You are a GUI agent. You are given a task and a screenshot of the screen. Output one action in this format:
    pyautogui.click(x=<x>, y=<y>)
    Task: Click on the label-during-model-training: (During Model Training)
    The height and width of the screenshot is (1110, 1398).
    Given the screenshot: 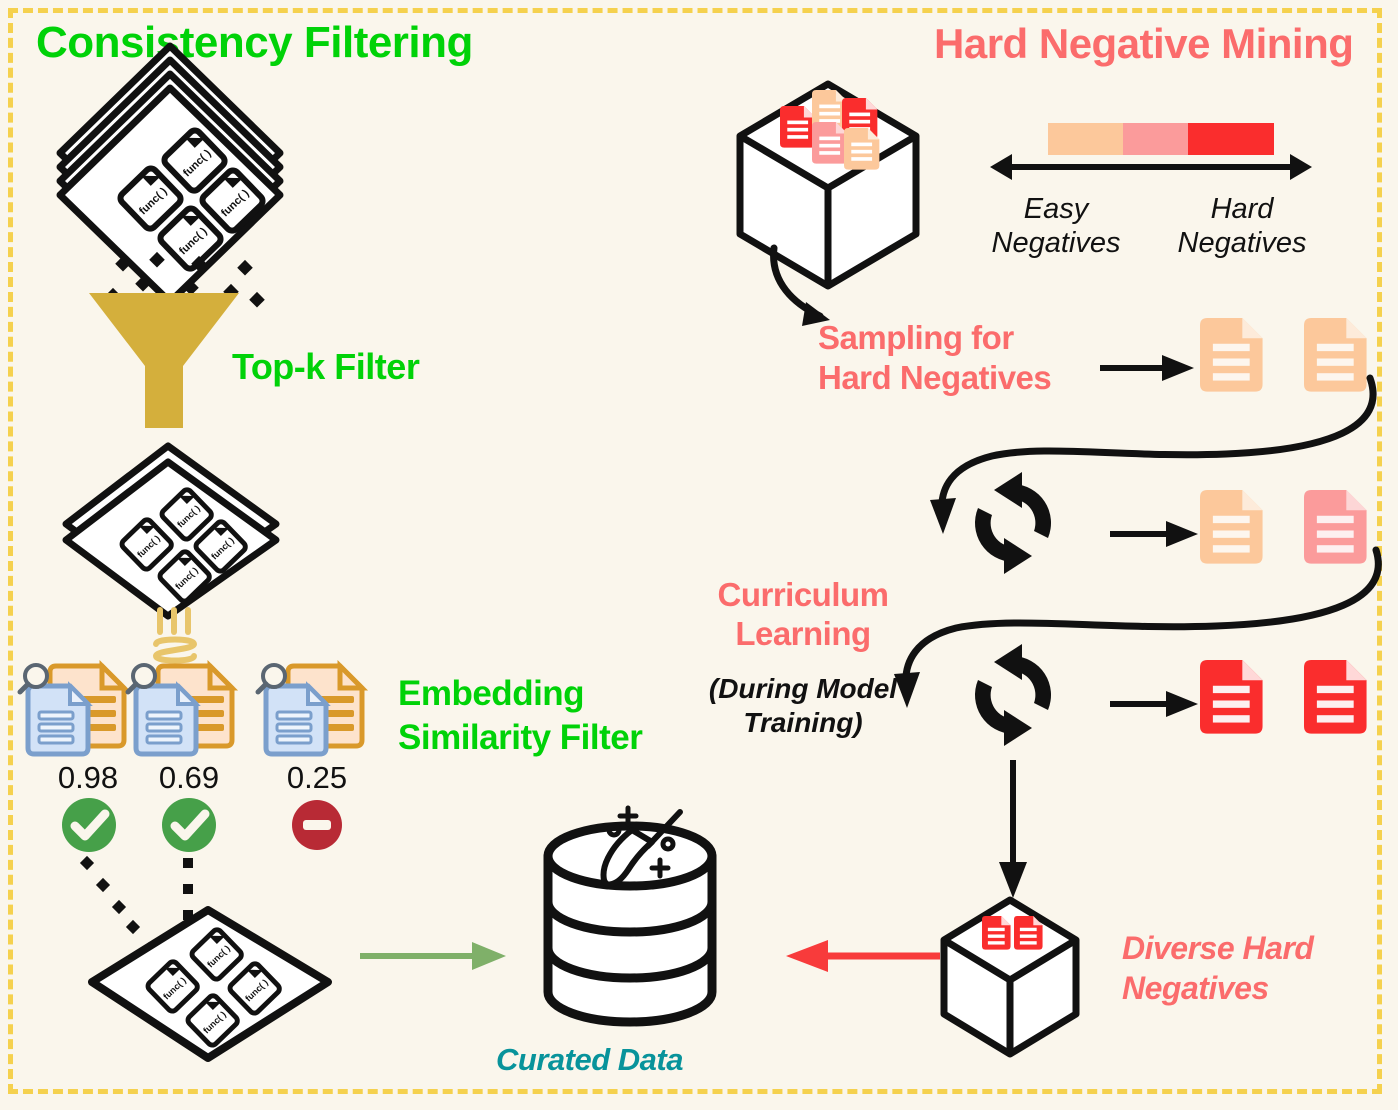 What is the action you would take?
    pyautogui.click(x=803, y=705)
    